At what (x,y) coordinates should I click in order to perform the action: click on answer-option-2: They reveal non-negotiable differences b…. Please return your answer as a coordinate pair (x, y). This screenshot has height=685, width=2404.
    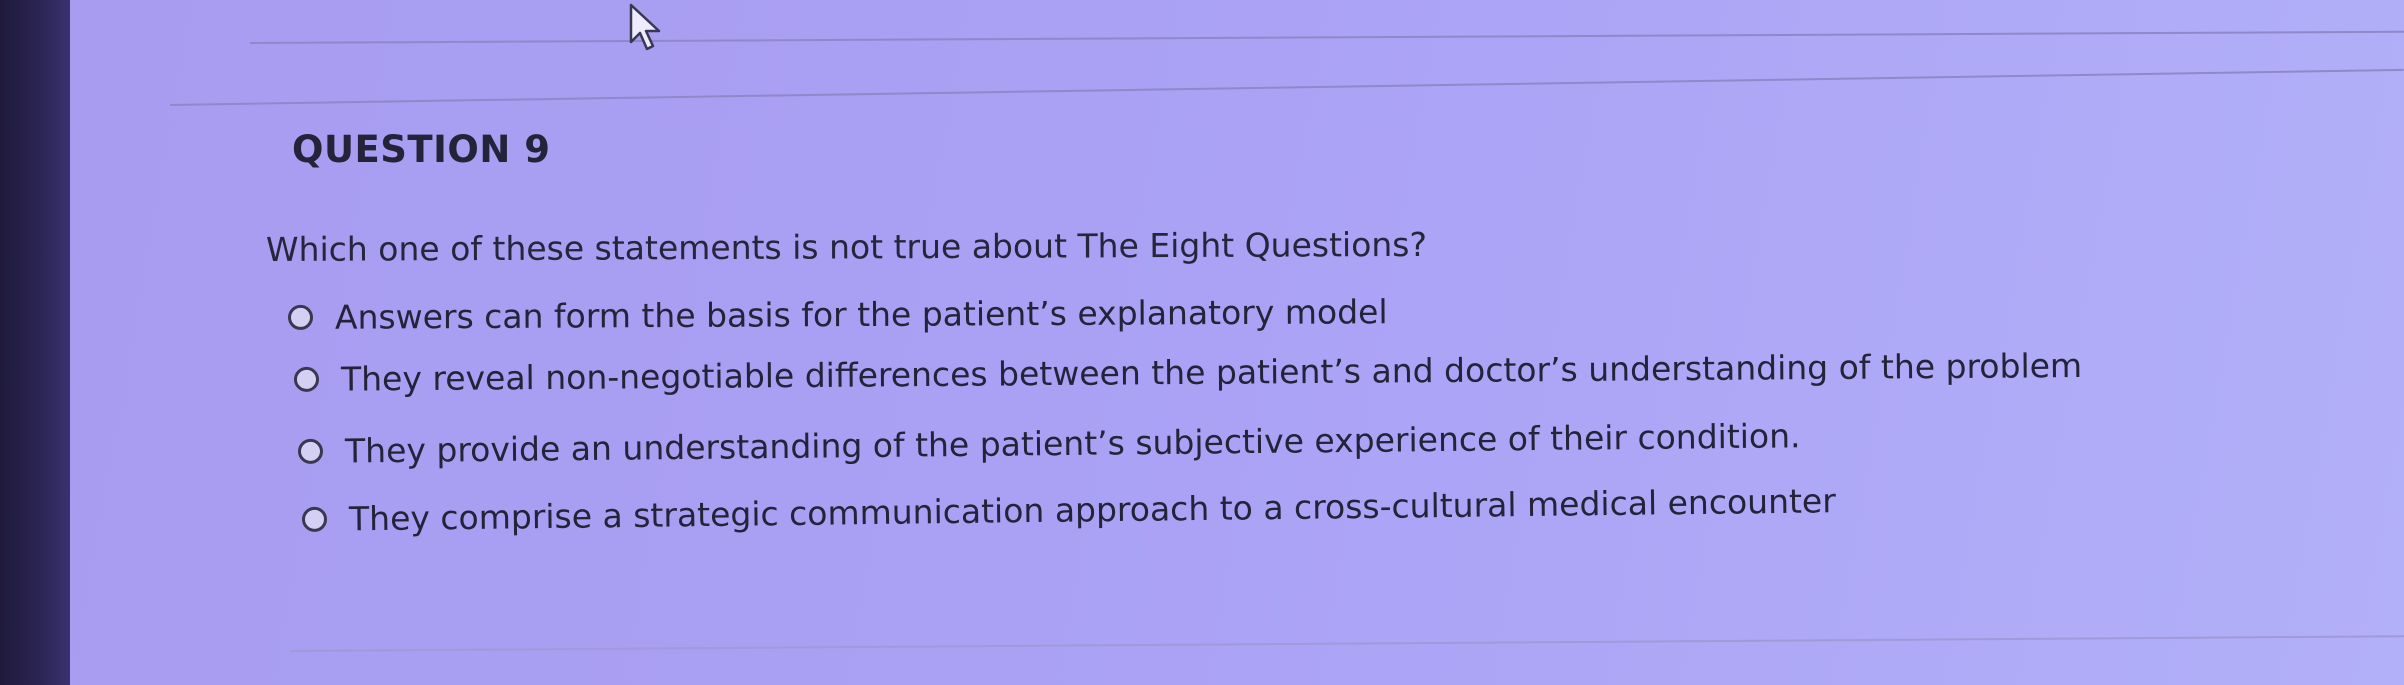
    Looking at the image, I should click on (1187, 372).